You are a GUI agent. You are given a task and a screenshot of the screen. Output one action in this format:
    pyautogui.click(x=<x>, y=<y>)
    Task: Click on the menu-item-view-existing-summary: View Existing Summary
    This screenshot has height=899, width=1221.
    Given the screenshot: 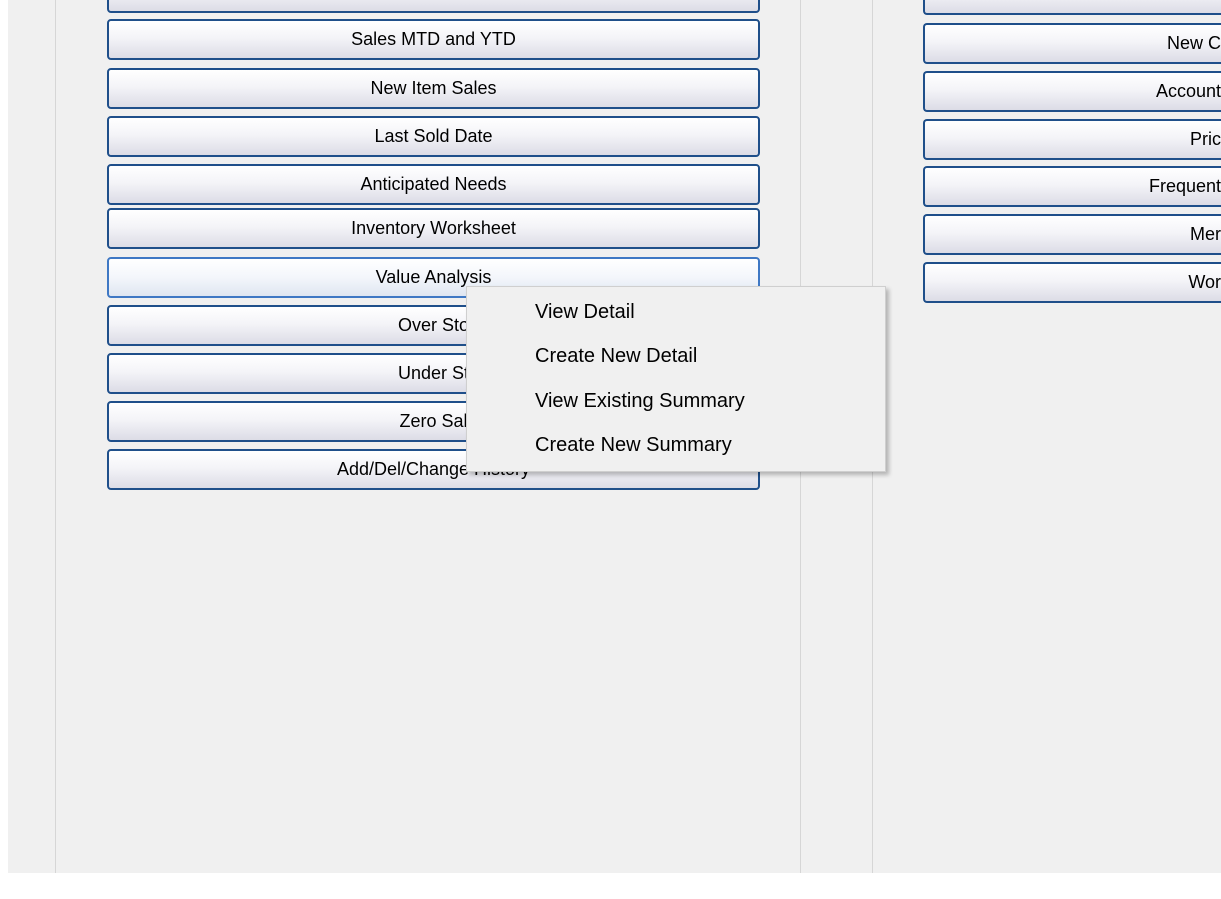 What is the action you would take?
    pyautogui.click(x=640, y=401)
    